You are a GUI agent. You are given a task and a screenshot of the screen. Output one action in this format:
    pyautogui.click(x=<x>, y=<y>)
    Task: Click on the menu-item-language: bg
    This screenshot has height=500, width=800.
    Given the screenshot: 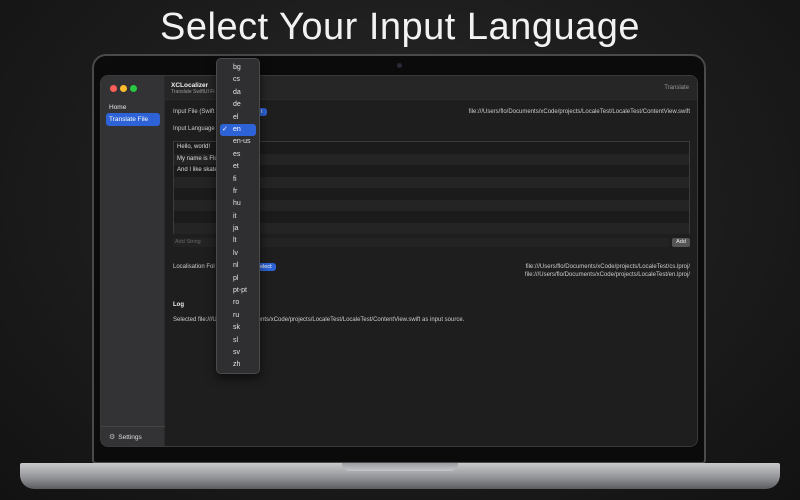 What is the action you would take?
    pyautogui.click(x=238, y=68)
    